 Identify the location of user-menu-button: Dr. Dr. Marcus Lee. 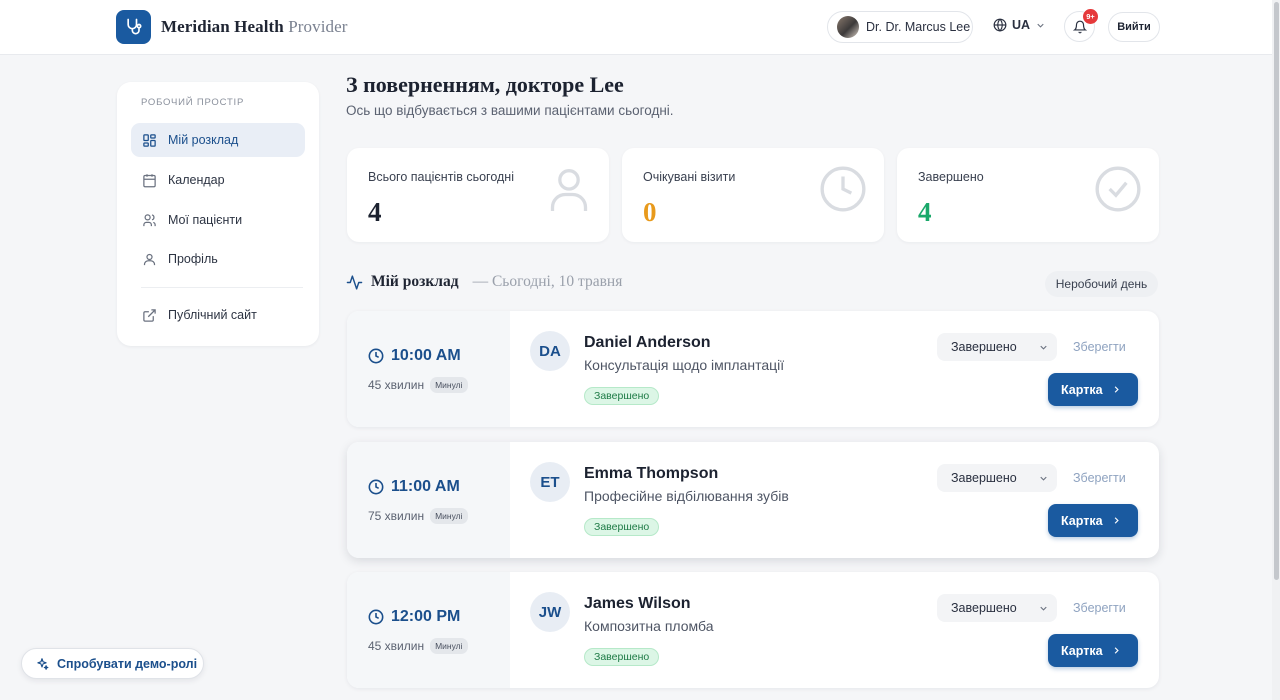
(900, 27).